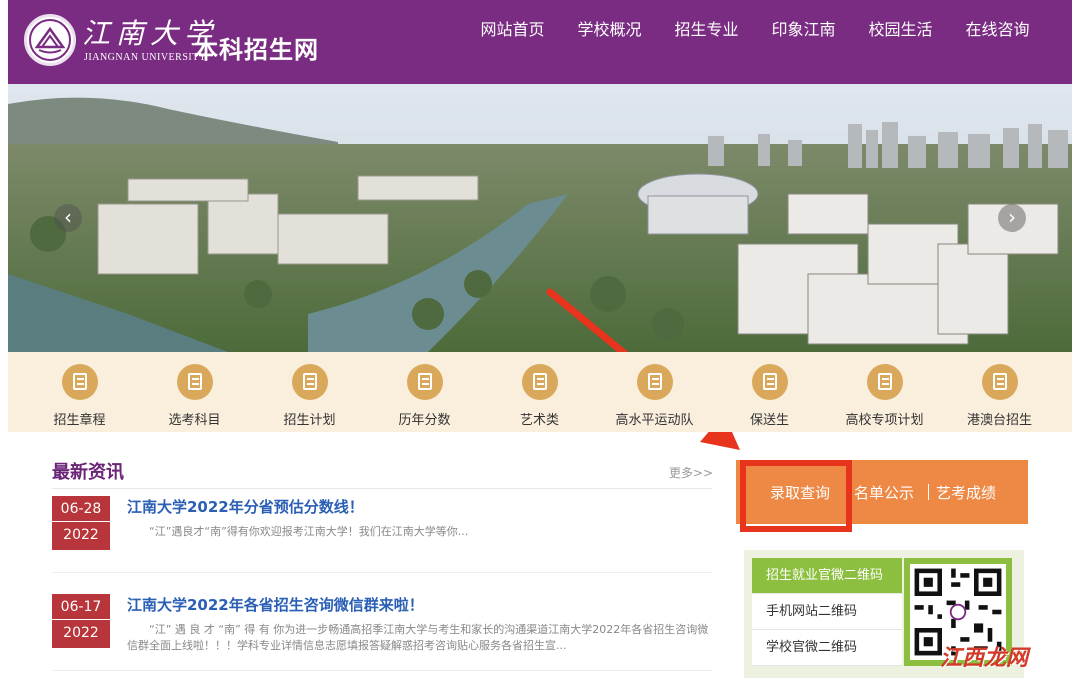 This screenshot has height=688, width=1080. I want to click on date-badge: 06-28 2022, so click(81, 523).